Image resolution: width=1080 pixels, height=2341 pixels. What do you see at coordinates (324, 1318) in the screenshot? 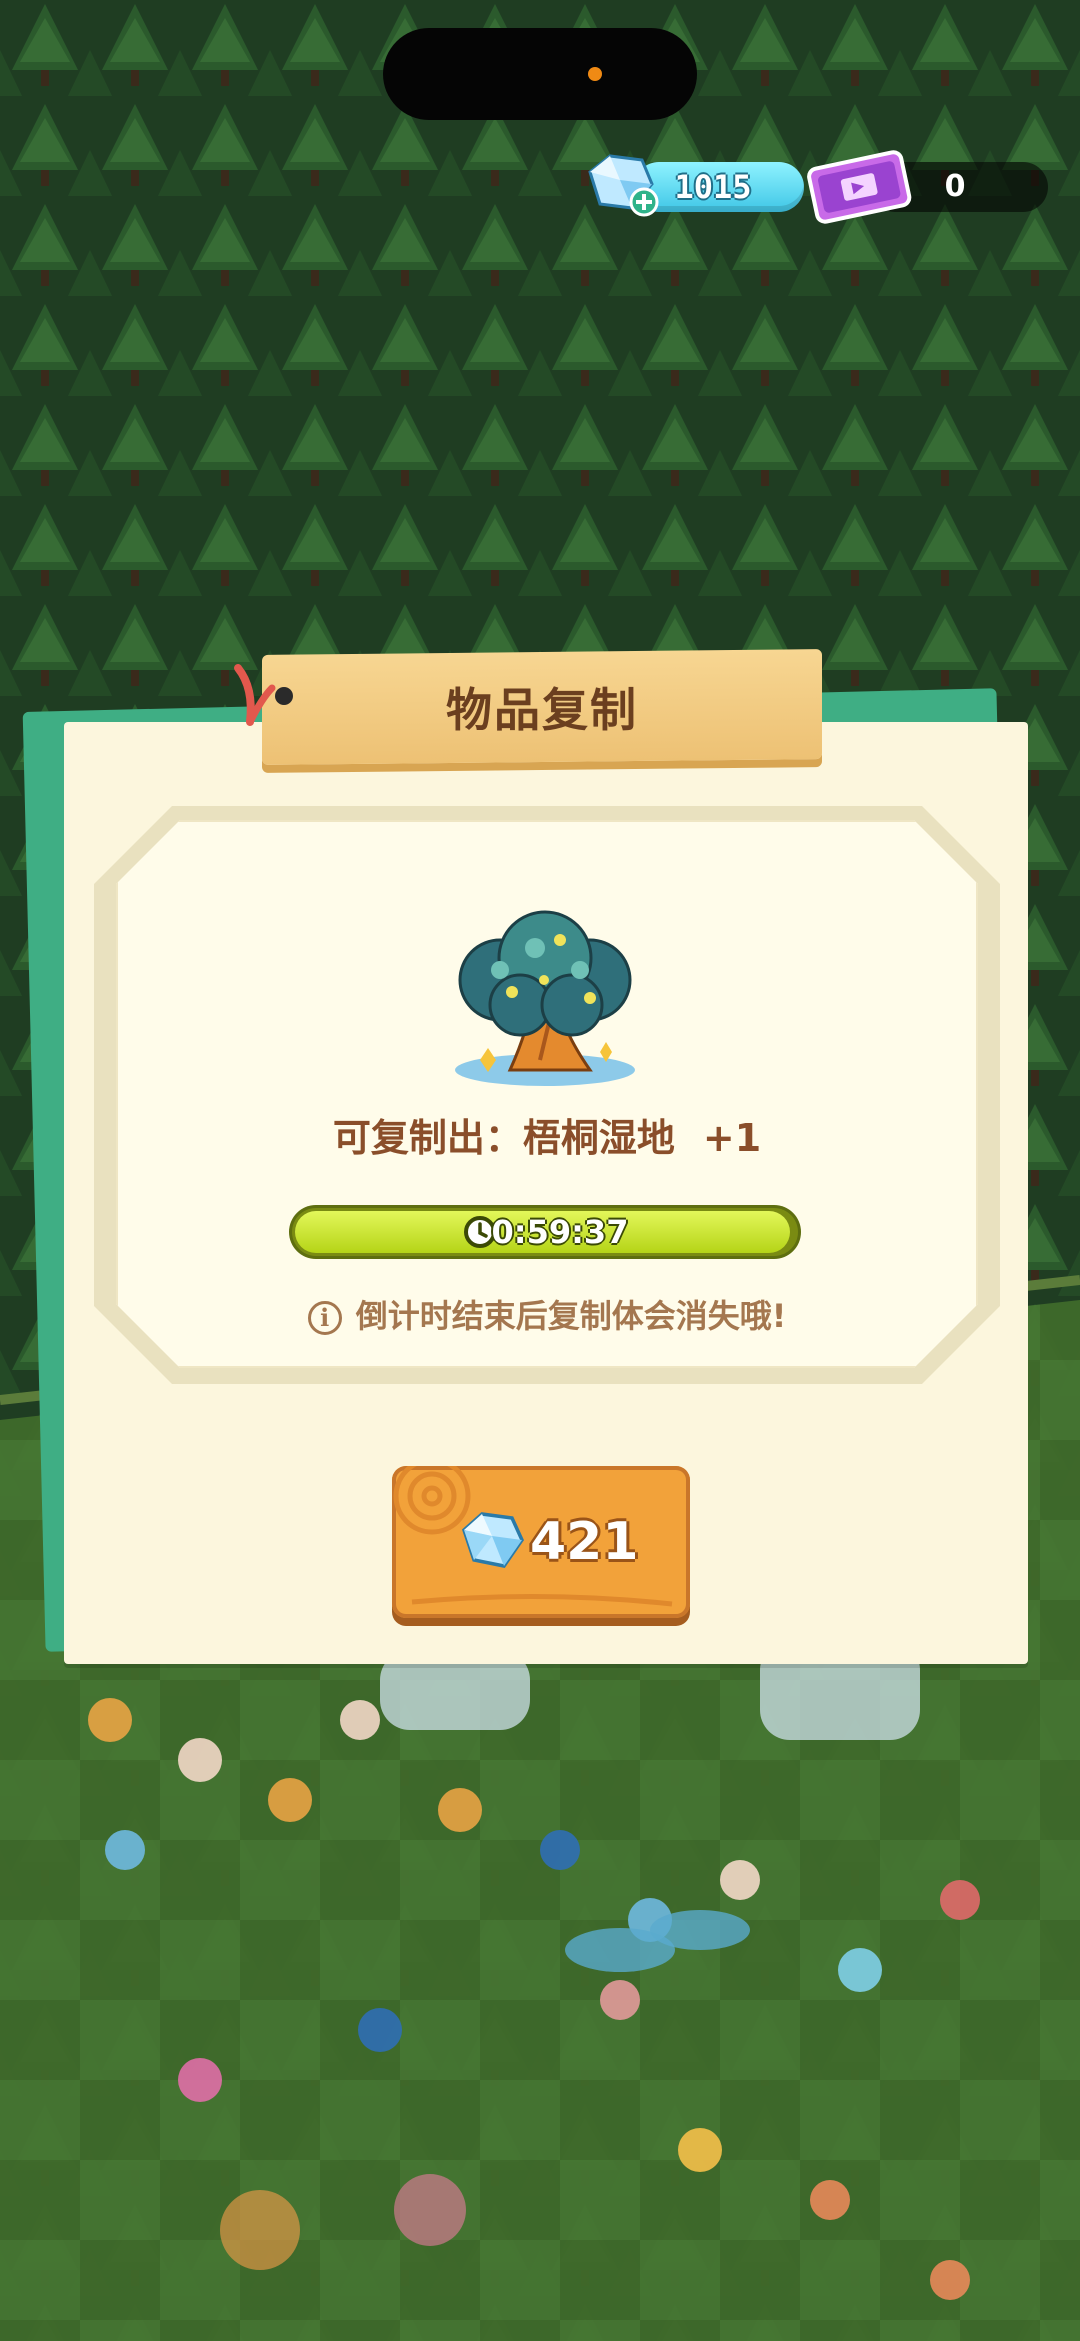
I see `info-icon: i` at bounding box center [324, 1318].